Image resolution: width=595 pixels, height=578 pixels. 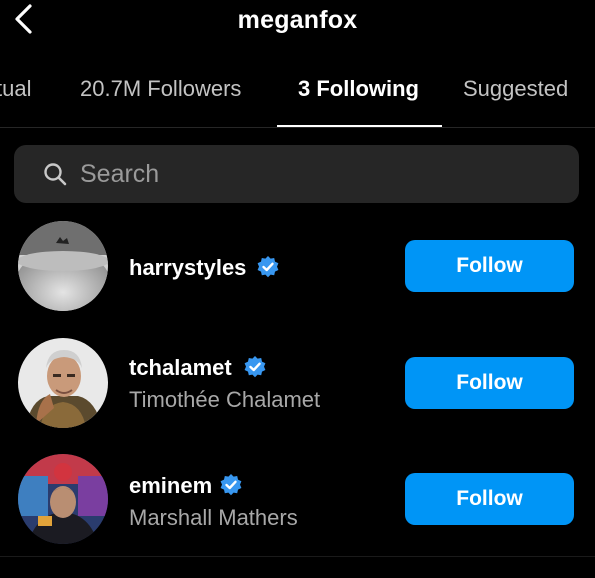 What do you see at coordinates (515, 89) in the screenshot?
I see `tab-suggested: Suggested` at bounding box center [515, 89].